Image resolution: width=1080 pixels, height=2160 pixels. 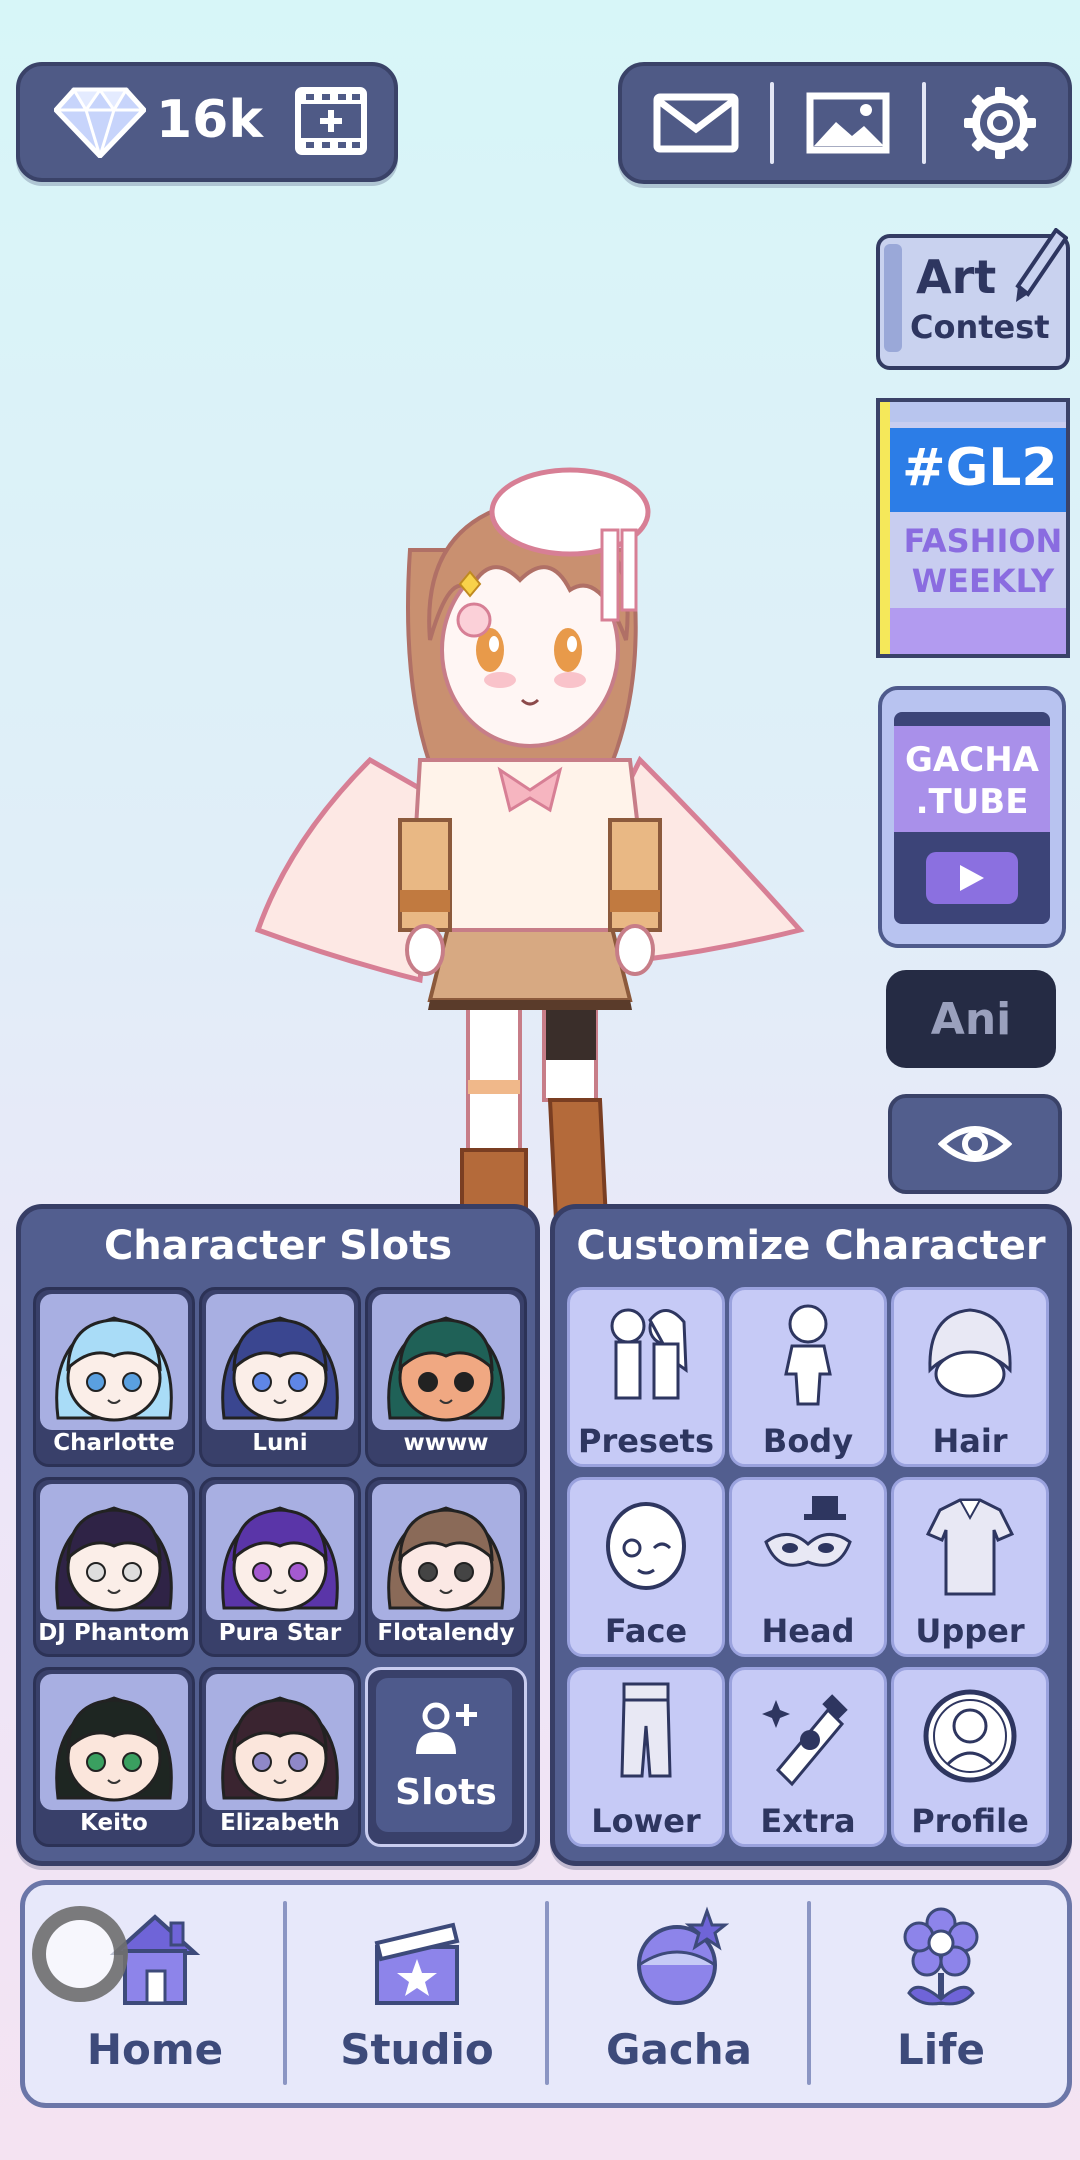 I want to click on gacha-orb-icon, so click(x=683, y=1955).